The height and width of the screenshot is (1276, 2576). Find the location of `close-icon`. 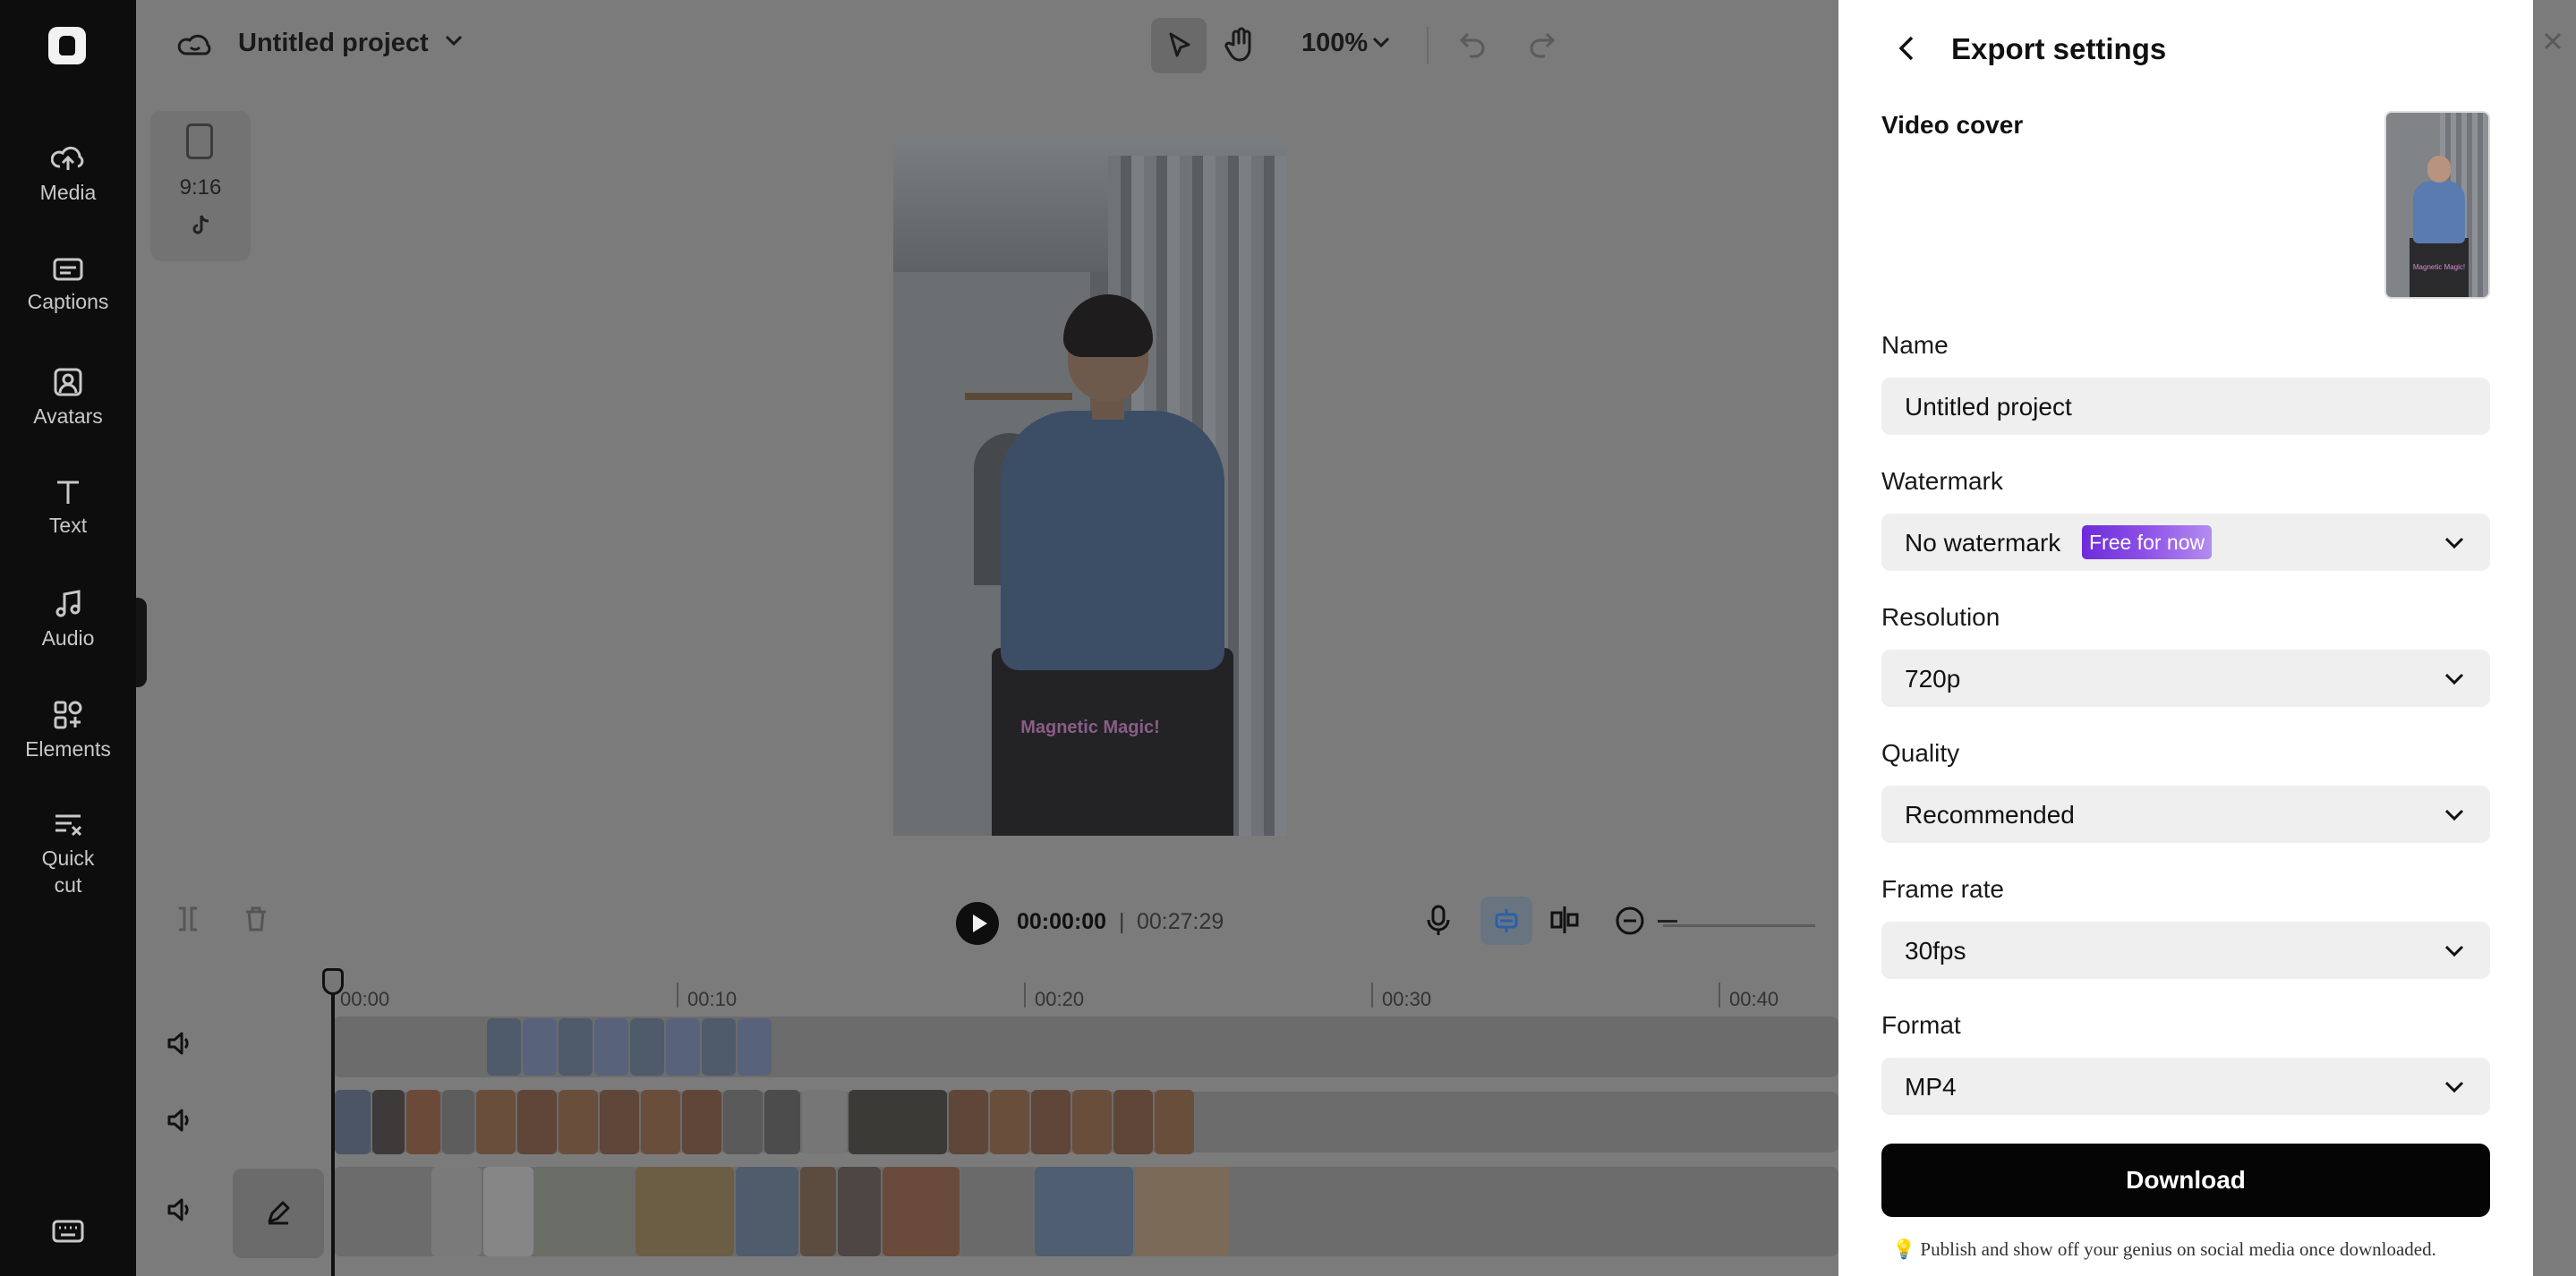

close-icon is located at coordinates (2552, 41).